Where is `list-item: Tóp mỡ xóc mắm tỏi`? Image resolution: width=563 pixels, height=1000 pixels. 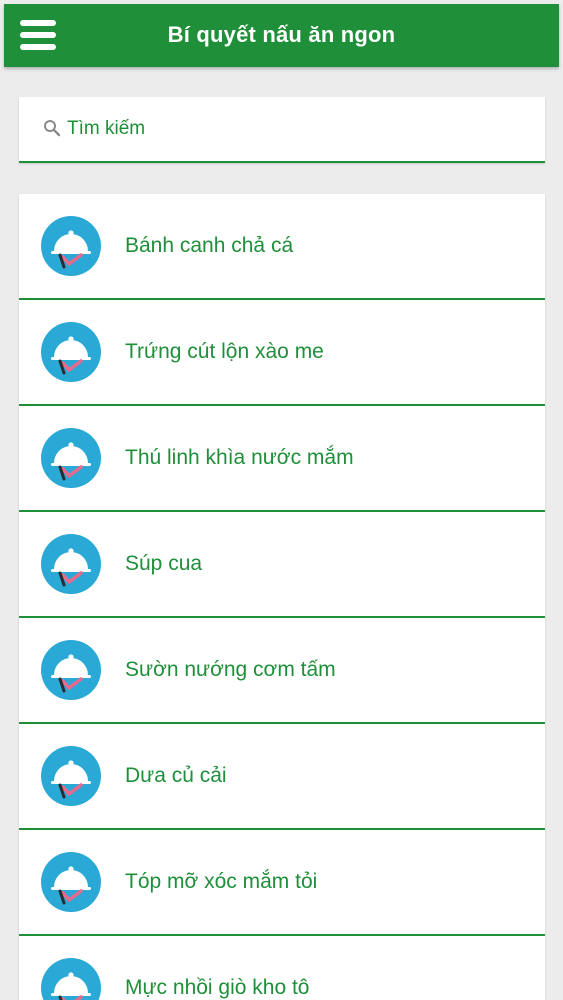
list-item: Tóp mỡ xóc mắm tỏi is located at coordinates (282, 883).